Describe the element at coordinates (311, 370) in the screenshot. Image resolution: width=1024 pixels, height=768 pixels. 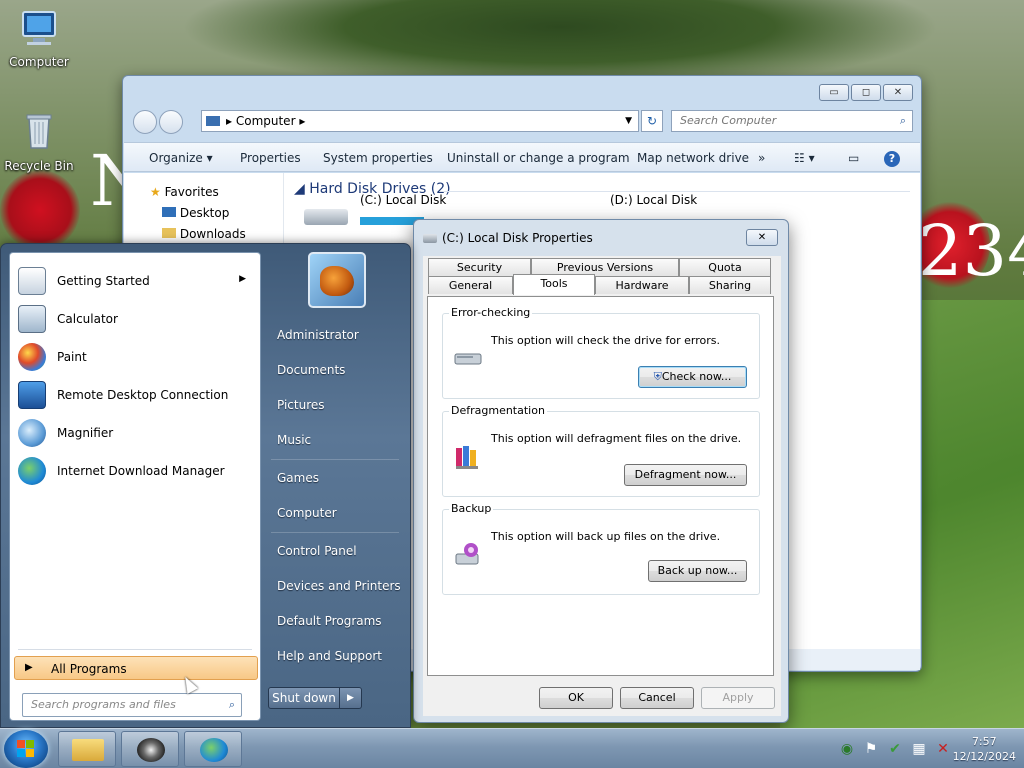
I see `start-link-documents: Documents` at that location.